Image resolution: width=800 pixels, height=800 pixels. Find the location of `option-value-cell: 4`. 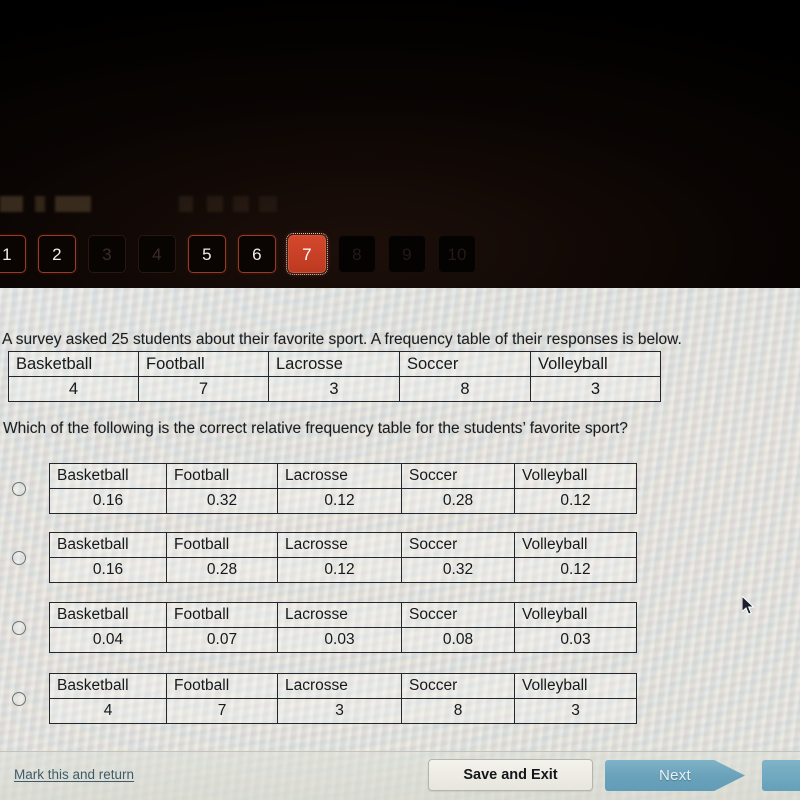

option-value-cell: 4 is located at coordinates (108, 711).